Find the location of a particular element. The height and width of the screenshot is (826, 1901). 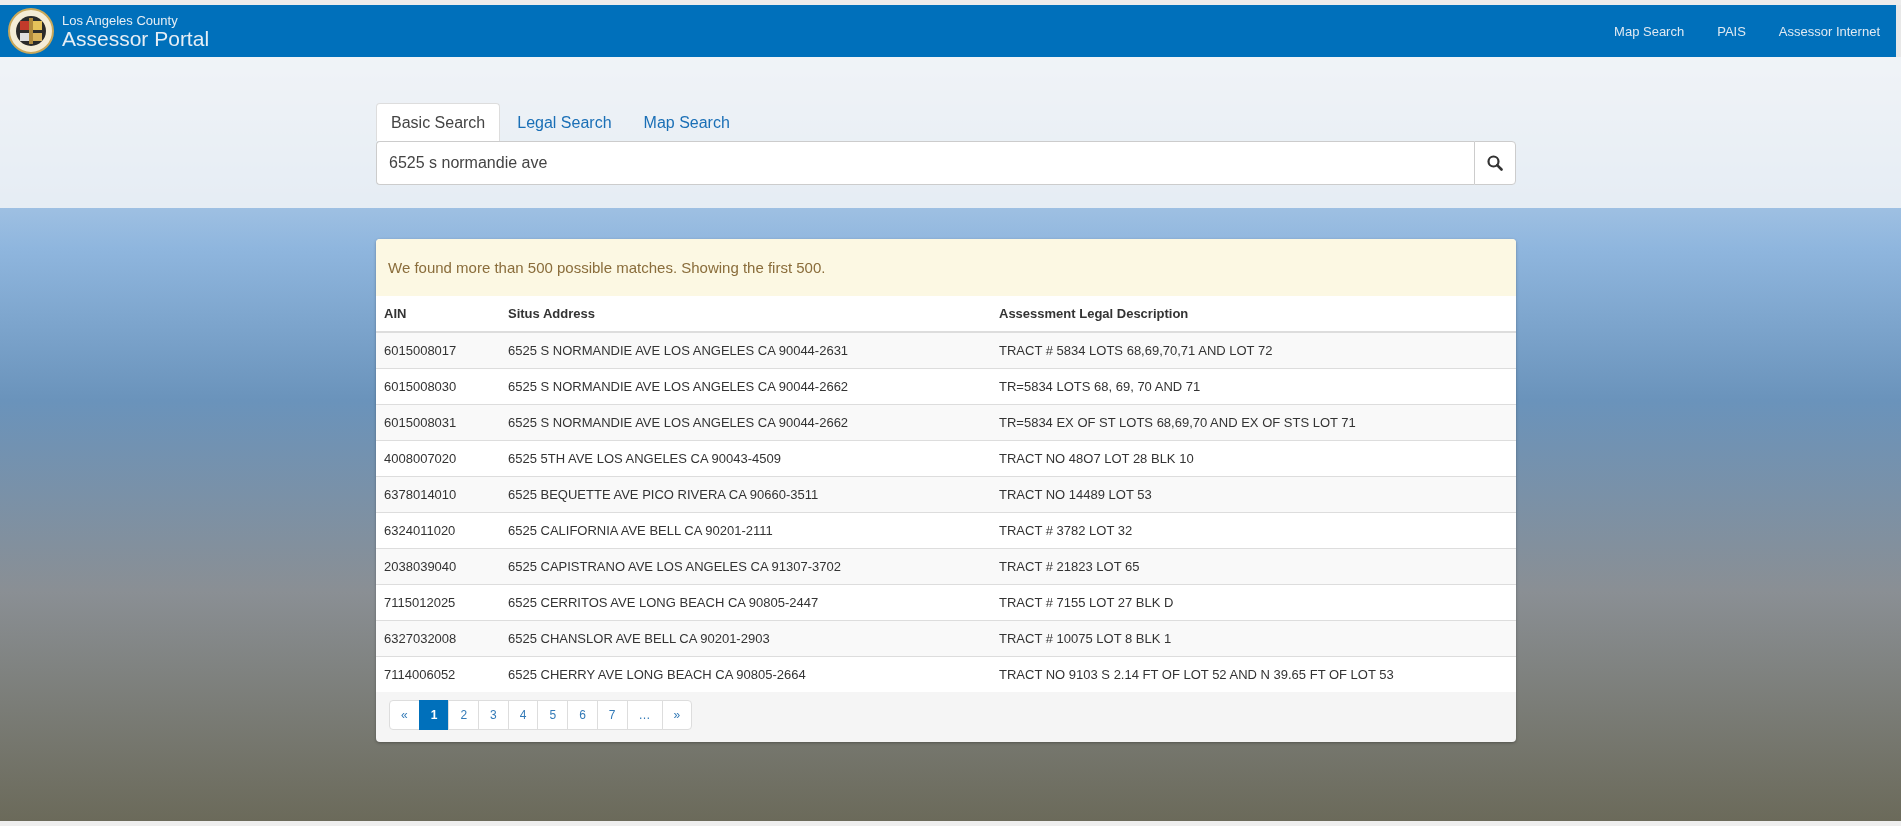

results-message: We found more than 500 possible matches. Showing the first 500. is located at coordinates (946, 267).